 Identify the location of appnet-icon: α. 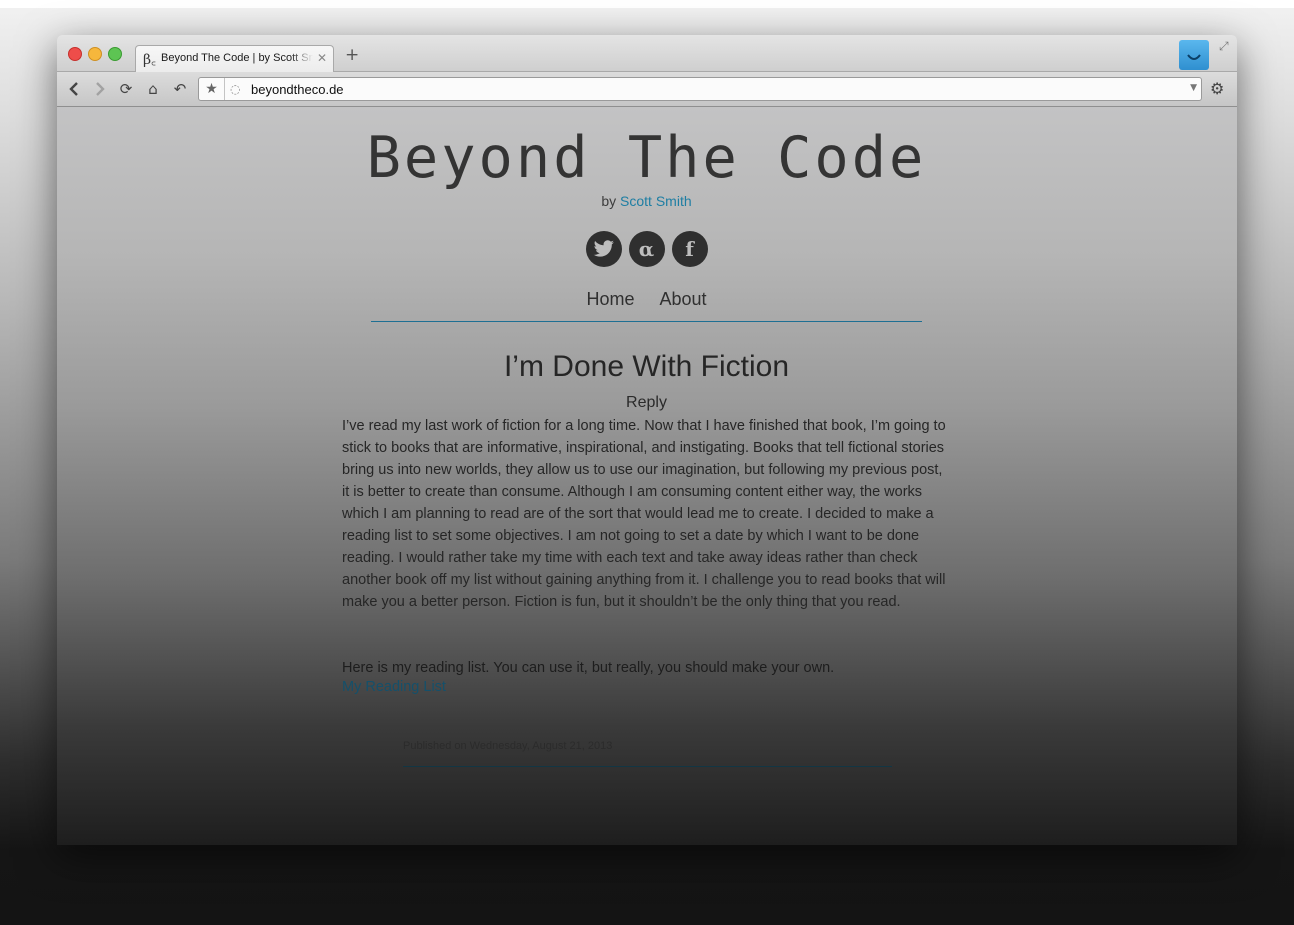
(646, 249).